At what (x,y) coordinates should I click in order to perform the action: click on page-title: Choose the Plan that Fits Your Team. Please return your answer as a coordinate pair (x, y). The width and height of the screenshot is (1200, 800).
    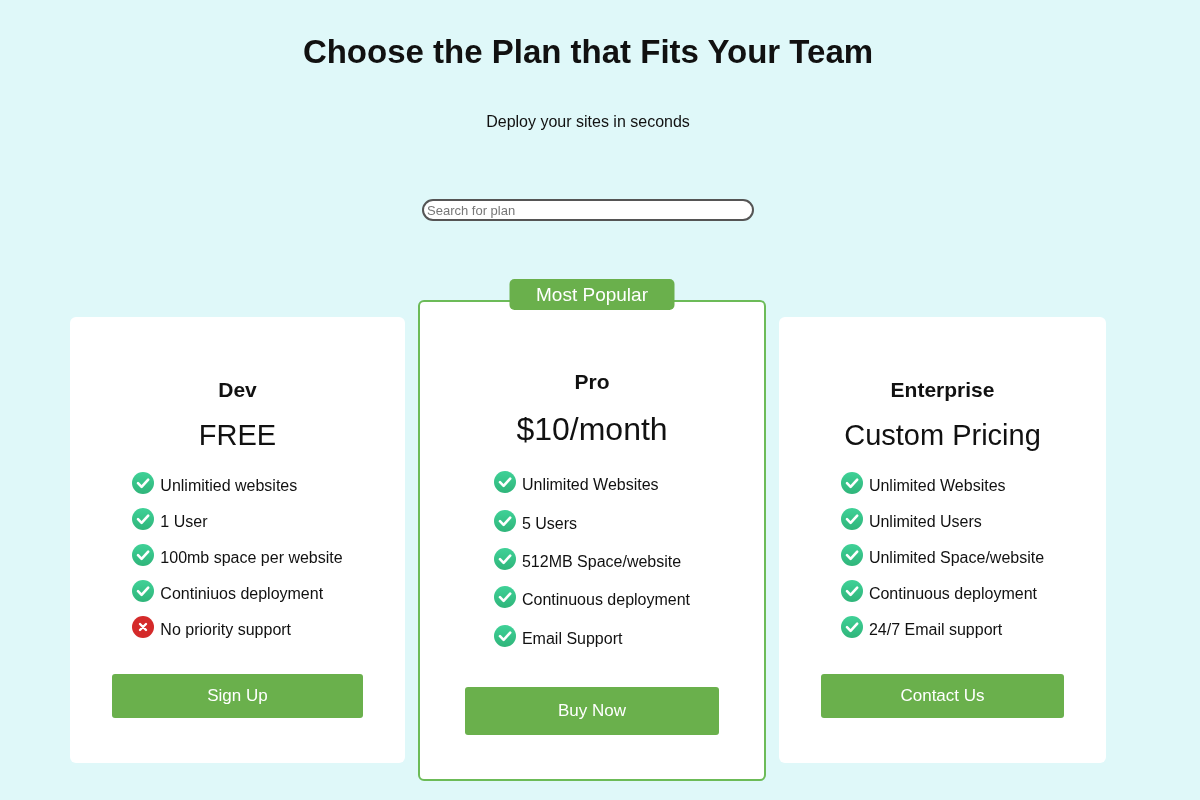
    Looking at the image, I should click on (588, 52).